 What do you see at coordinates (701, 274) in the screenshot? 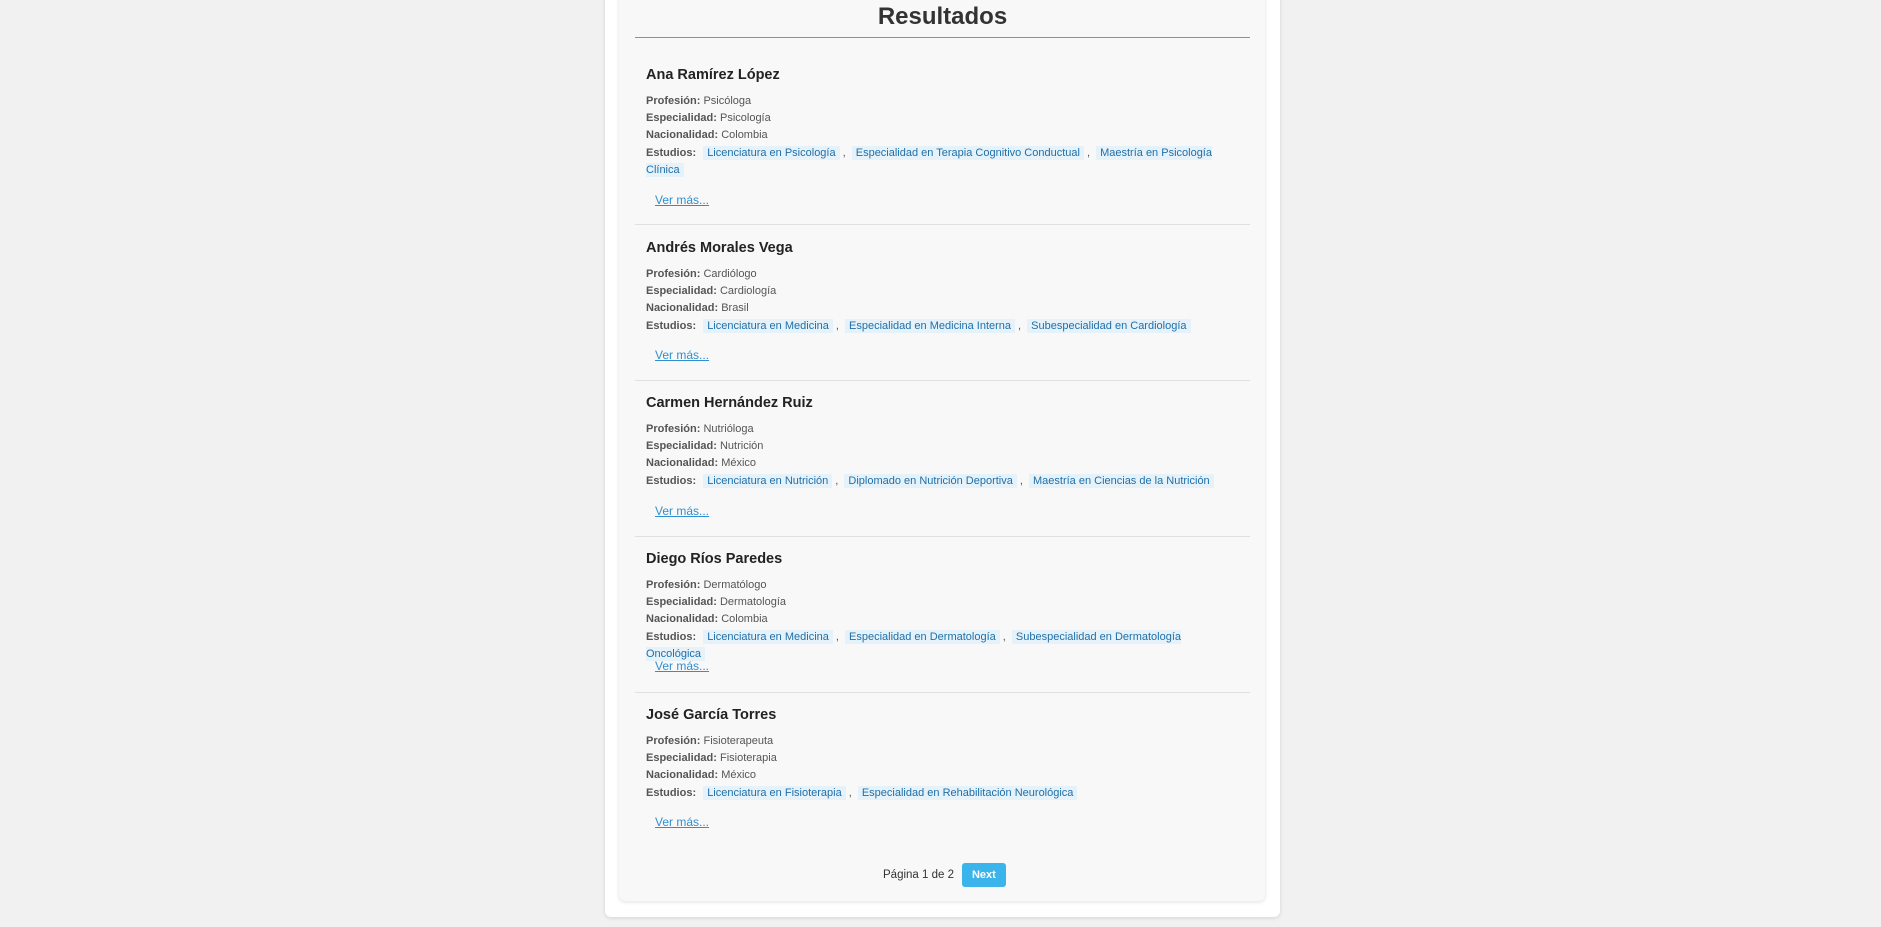
I see `profession-field: Profesión: Cardiólogo` at bounding box center [701, 274].